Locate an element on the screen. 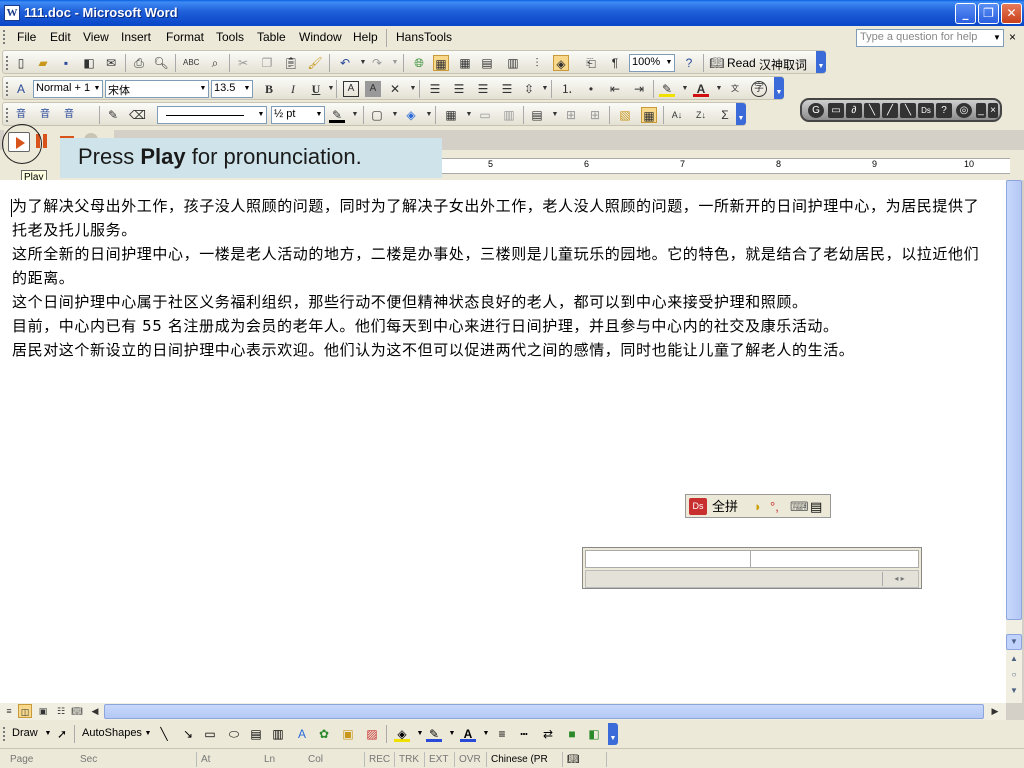 The width and height of the screenshot is (1024, 768). outline-view-icon: ☷ is located at coordinates (61, 711).